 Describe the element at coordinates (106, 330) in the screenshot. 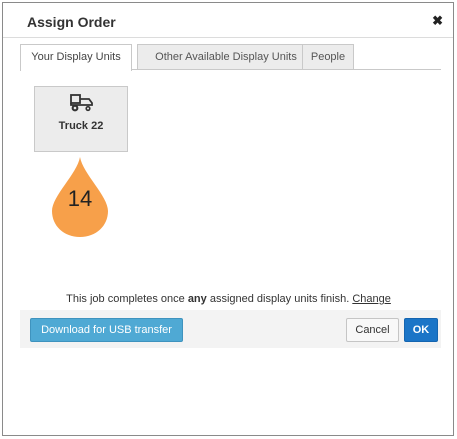

I see `download-usb-button: Download for USB transfer` at that location.